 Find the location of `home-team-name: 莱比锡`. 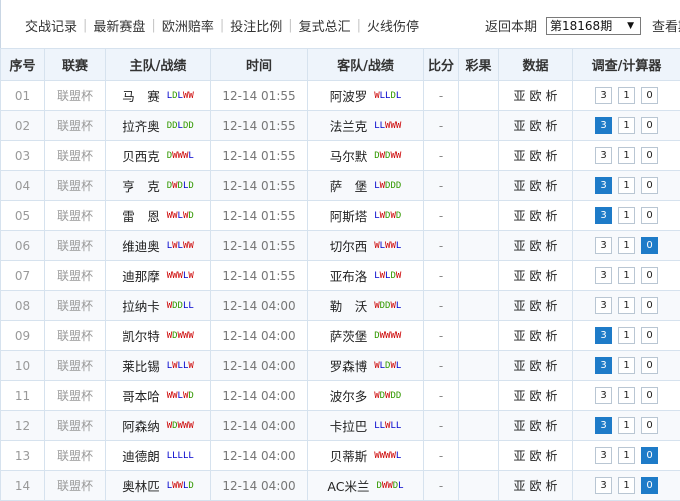

home-team-name: 莱比锡 is located at coordinates (141, 365).